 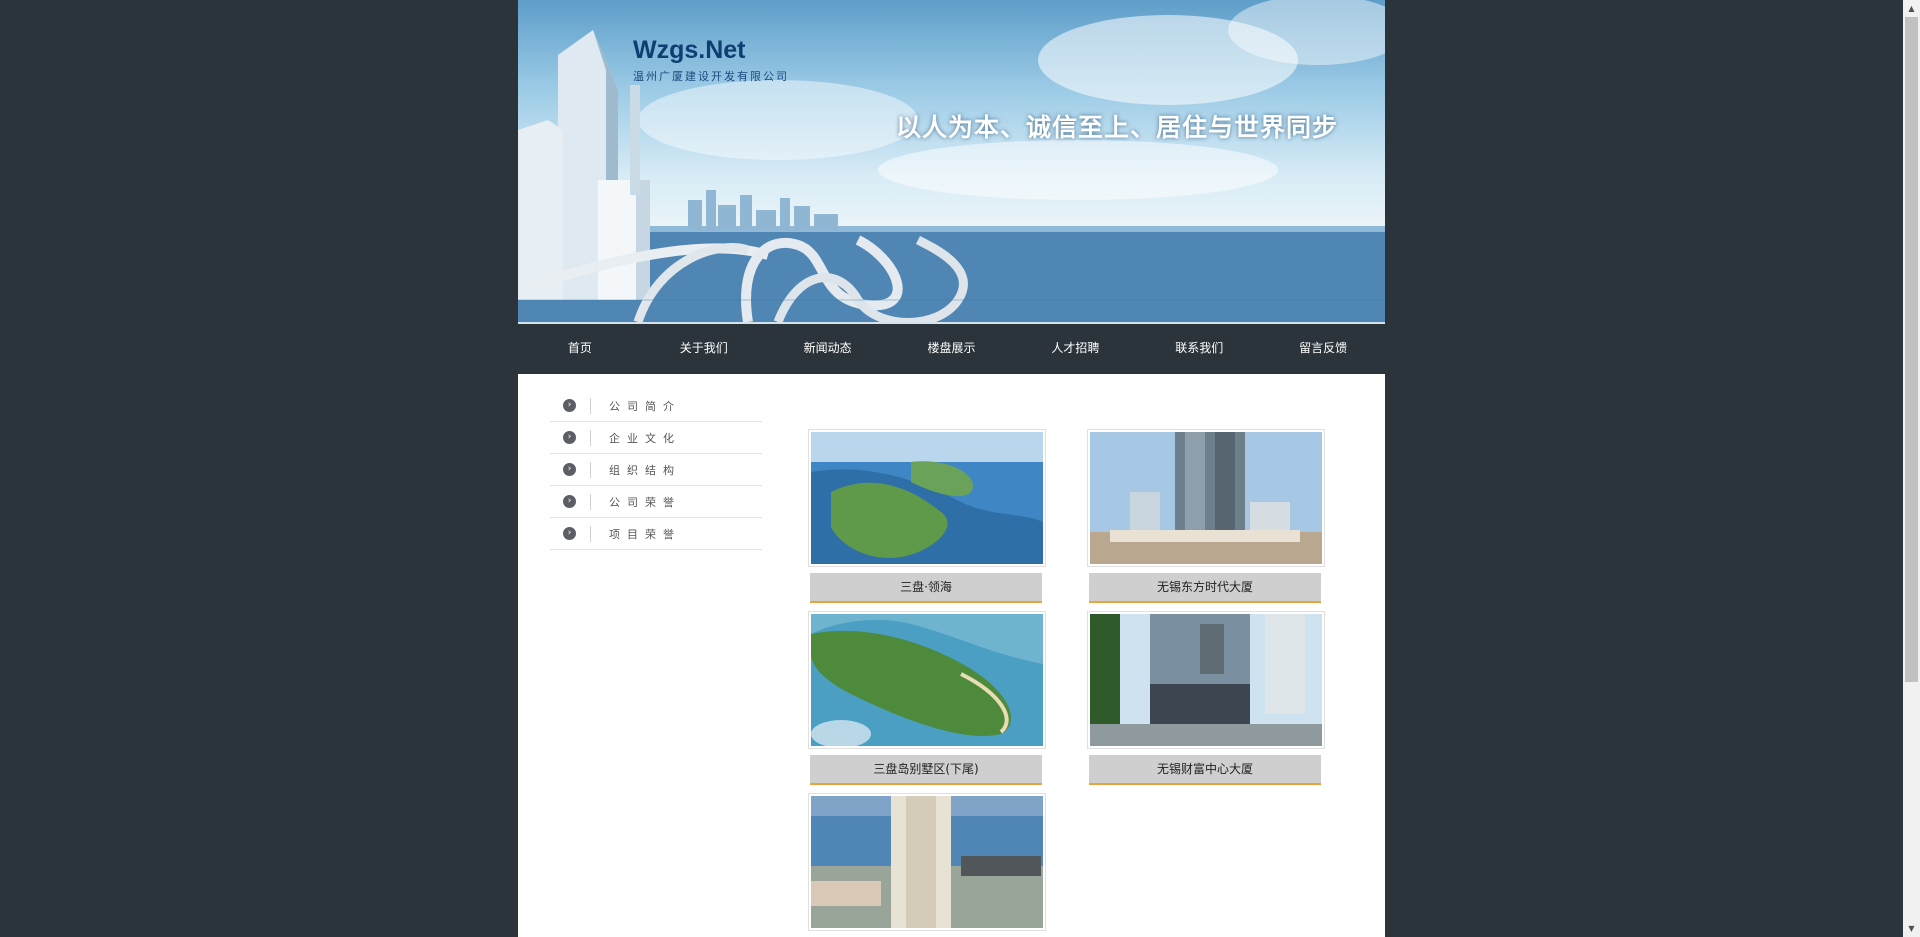 What do you see at coordinates (1075, 349) in the screenshot?
I see `nav-careers: 人才招聘` at bounding box center [1075, 349].